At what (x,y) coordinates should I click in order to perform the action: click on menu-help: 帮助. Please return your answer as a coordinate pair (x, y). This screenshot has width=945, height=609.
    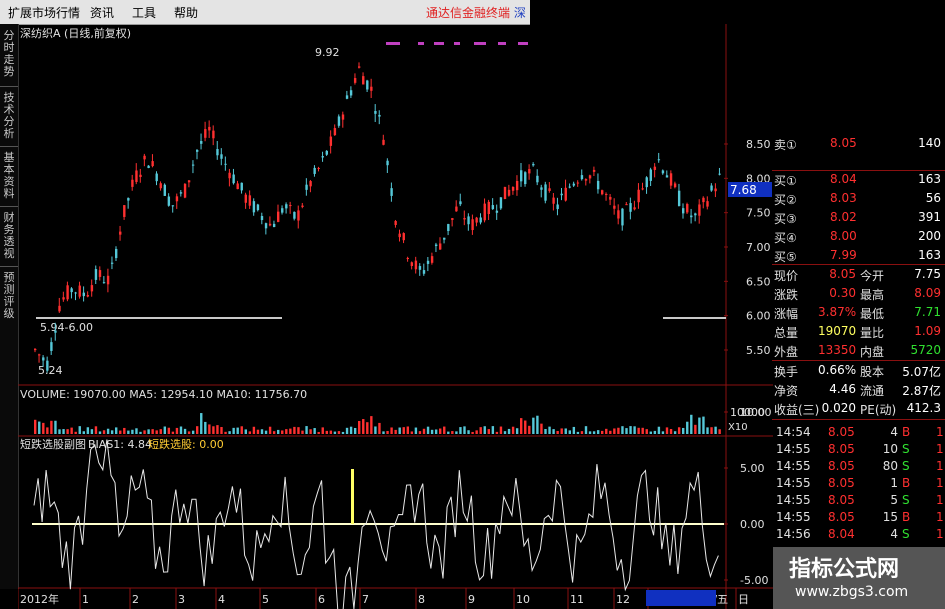
    Looking at the image, I should click on (186, 12).